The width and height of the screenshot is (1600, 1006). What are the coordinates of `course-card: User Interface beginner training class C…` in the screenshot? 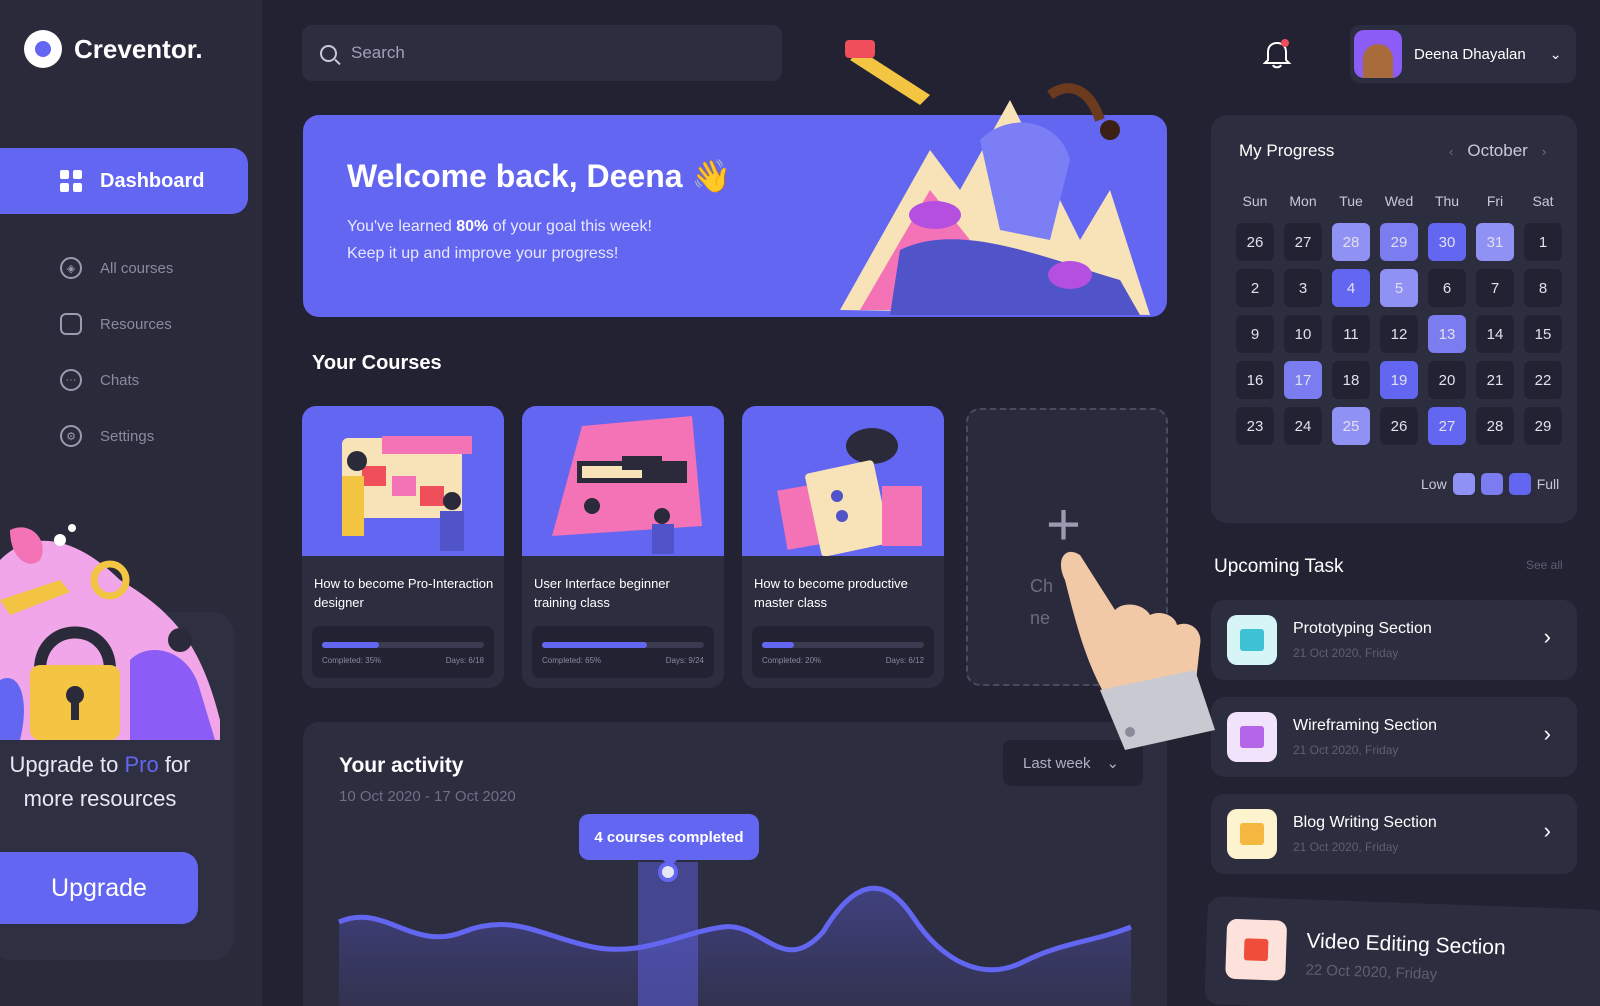 It's located at (623, 547).